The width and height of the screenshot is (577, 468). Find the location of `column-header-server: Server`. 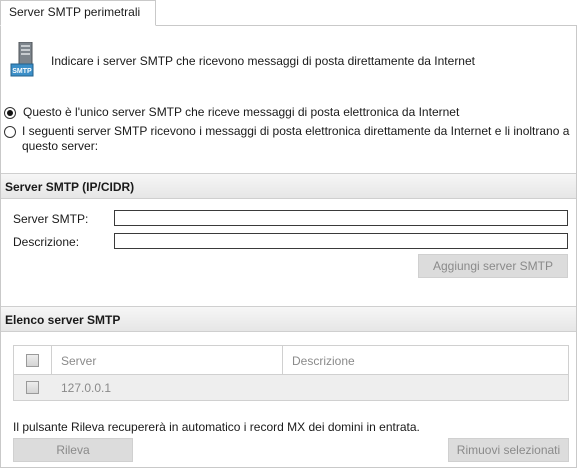

column-header-server: Server is located at coordinates (78, 361).